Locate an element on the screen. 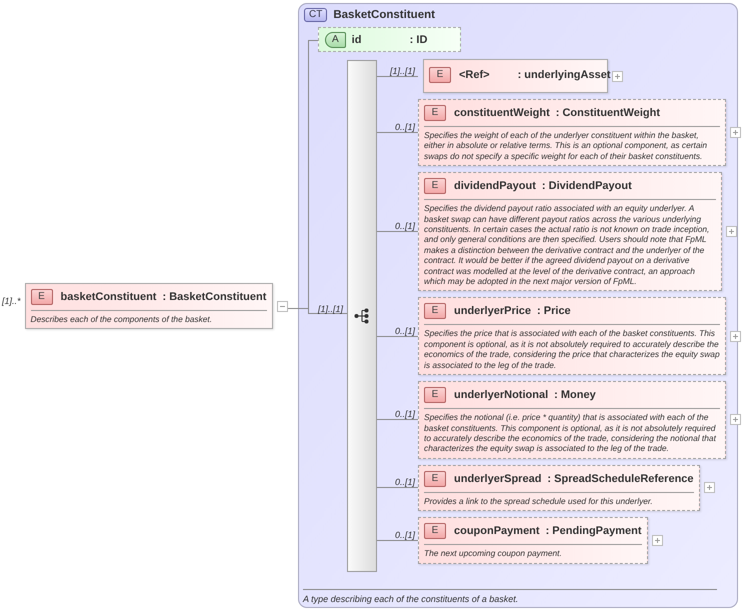  element-type: : DividendPayout is located at coordinates (587, 186).